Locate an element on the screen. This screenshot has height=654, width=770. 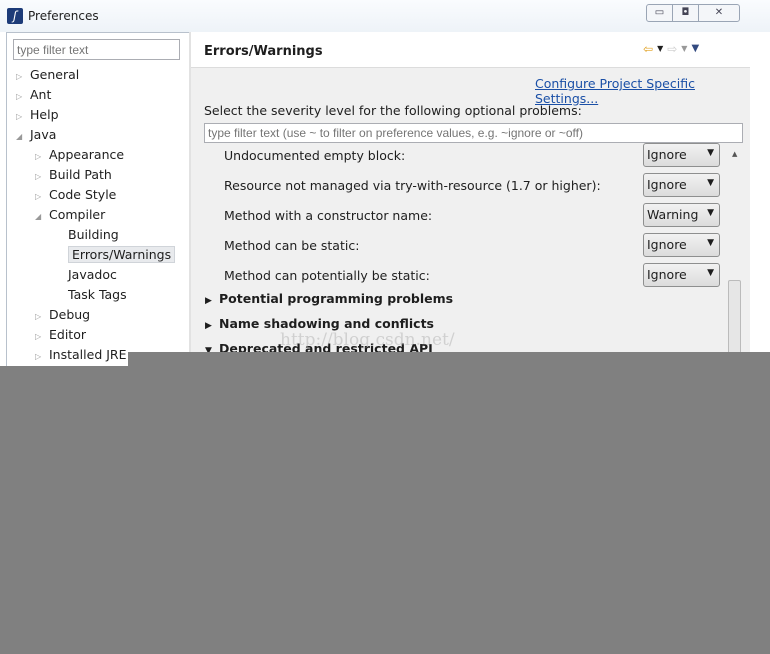
section-header: ▶ Name shadowing and conflicts is located at coordinates (319, 323).